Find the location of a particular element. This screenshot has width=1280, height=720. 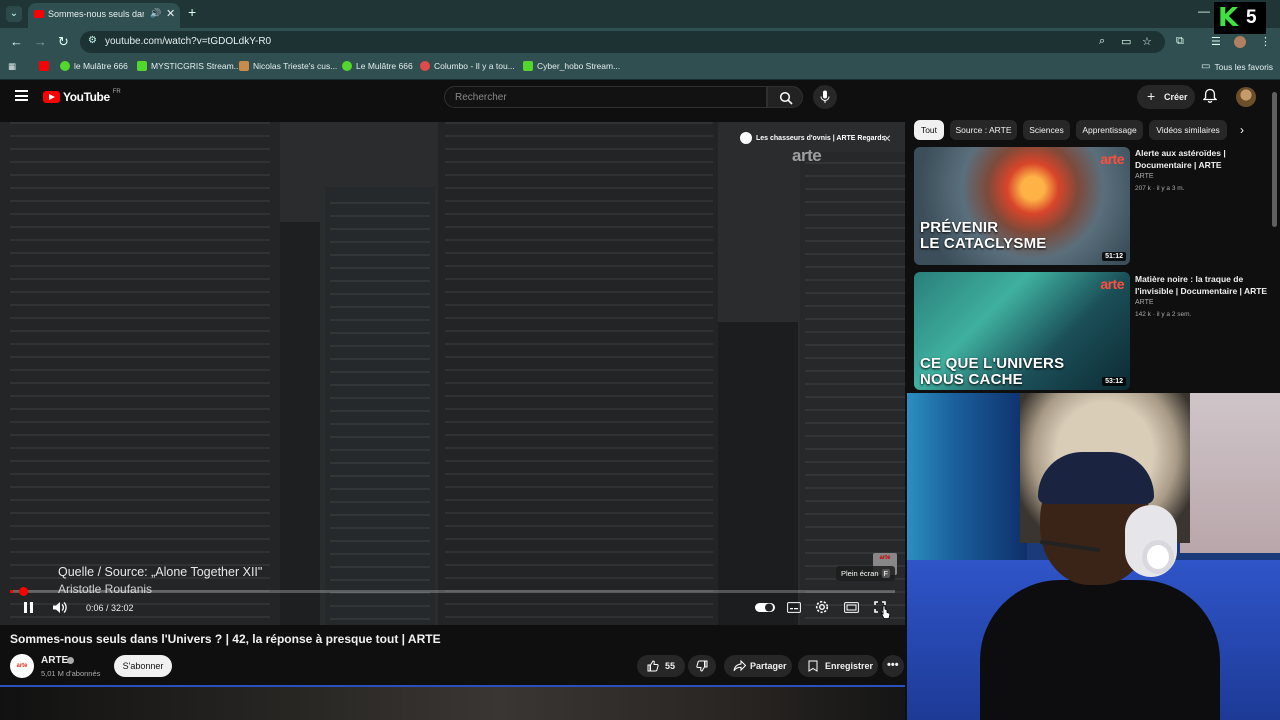

profile-avatar is located at coordinates (1240, 42).